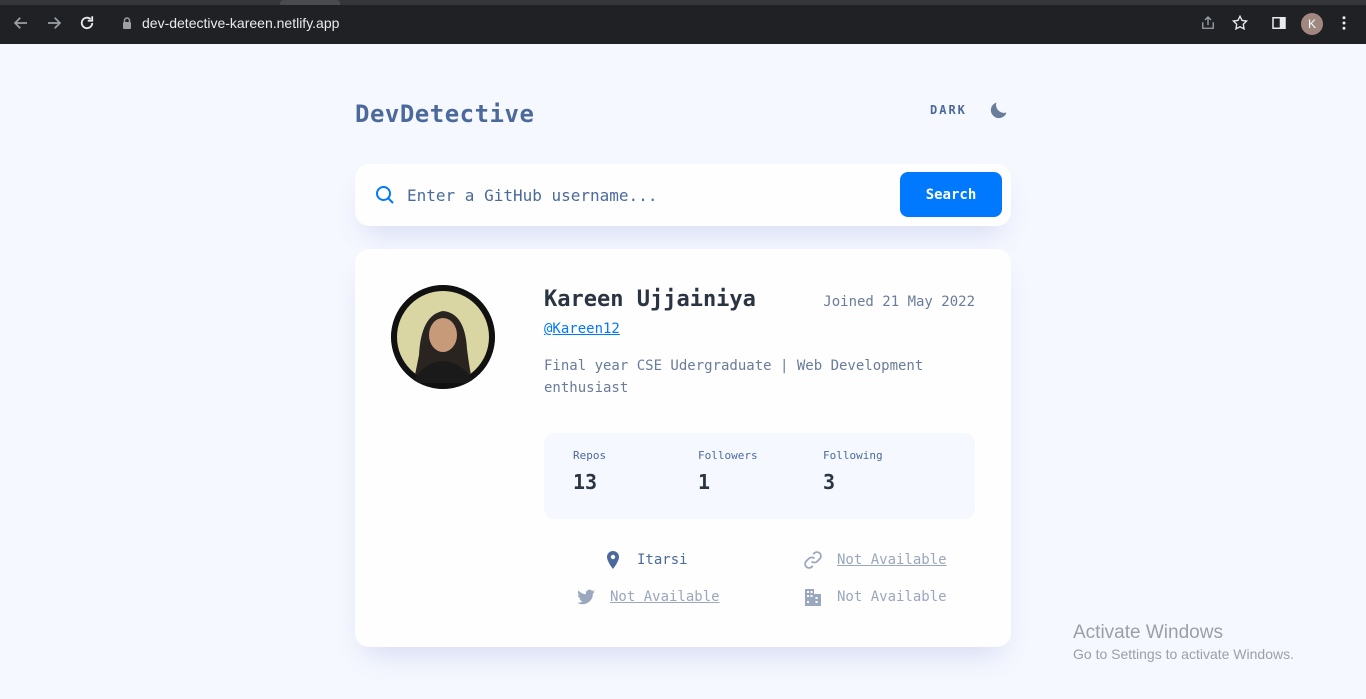 The height and width of the screenshot is (699, 1366). What do you see at coordinates (1344, 23) in the screenshot?
I see `more-menu-icon` at bounding box center [1344, 23].